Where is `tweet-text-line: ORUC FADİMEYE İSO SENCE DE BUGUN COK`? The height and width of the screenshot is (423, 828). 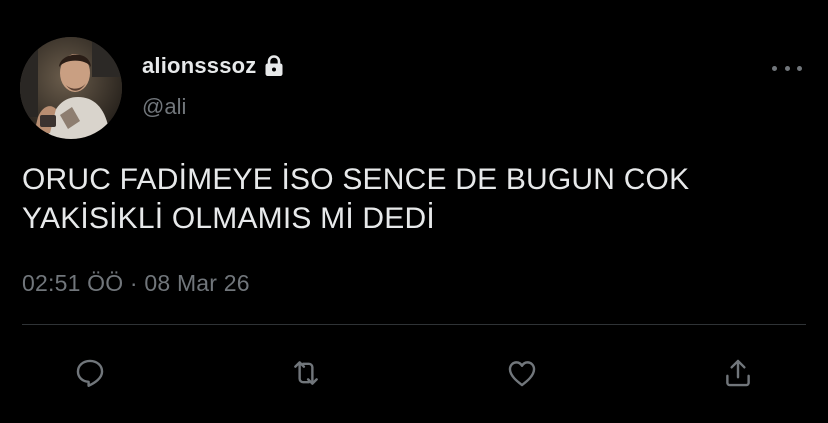 tweet-text-line: ORUC FADİMEYE İSO SENCE DE BUGUN COK is located at coordinates (356, 179).